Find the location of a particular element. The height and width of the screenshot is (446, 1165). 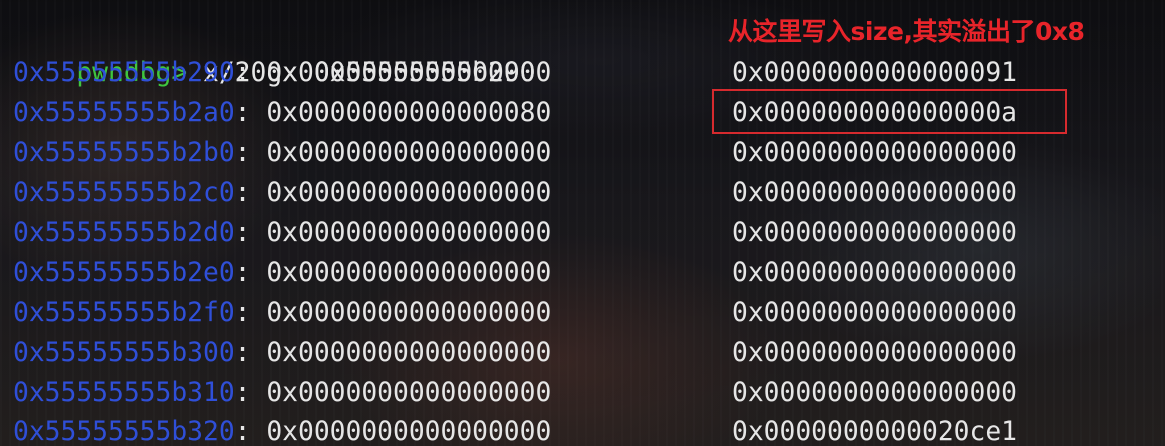

memory-address: 0x55555555b2e0 is located at coordinates (124, 273).